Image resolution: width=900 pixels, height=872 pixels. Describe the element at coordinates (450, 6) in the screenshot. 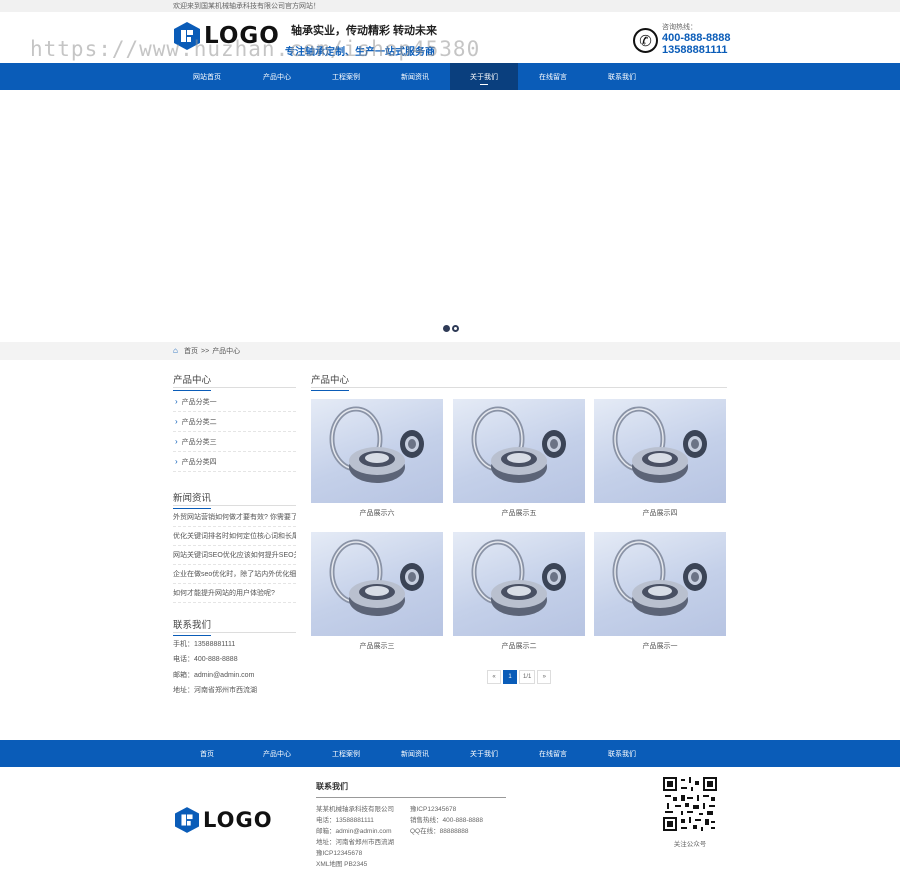

I see `top-bar: 欢迎来到国某机械轴承科技有限公司官方网站！` at that location.